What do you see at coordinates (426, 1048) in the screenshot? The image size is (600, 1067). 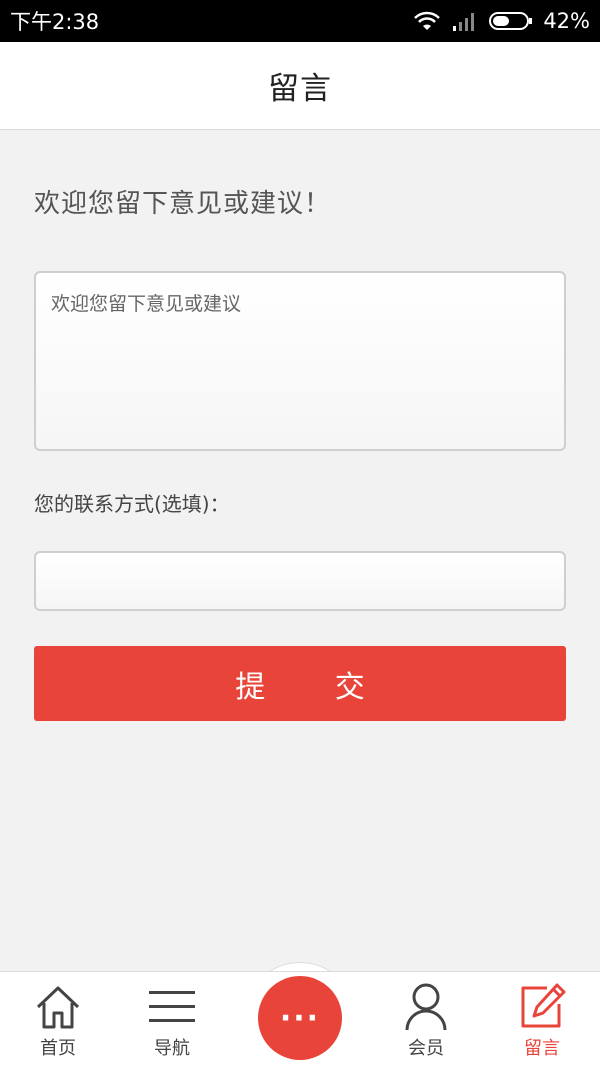 I see `tab-member-label: 会员` at bounding box center [426, 1048].